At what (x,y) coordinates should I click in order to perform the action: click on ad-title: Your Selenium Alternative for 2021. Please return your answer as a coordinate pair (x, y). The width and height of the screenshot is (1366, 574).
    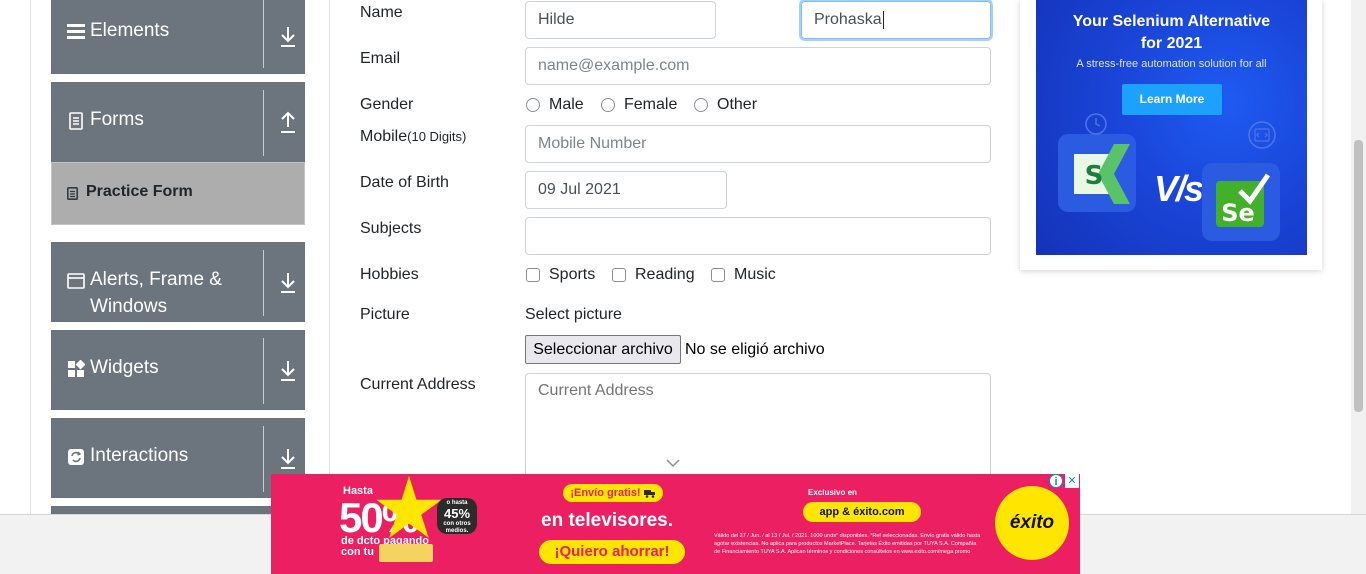
    Looking at the image, I should click on (1171, 33).